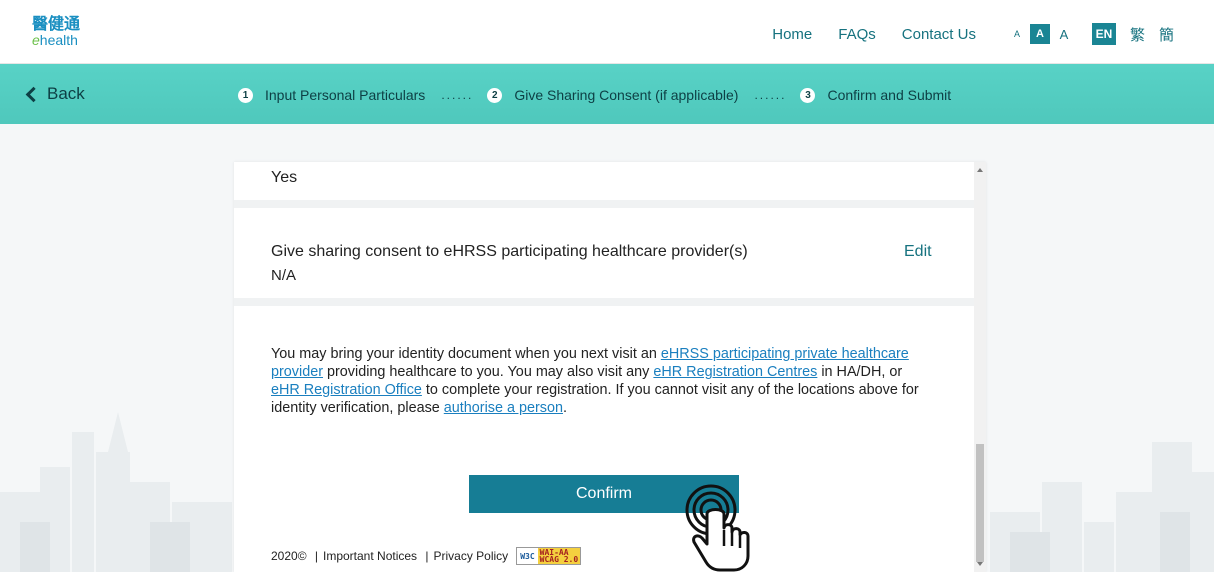 The width and height of the screenshot is (1214, 572). I want to click on language-switcher: EN 繁 簡, so click(1132, 34).